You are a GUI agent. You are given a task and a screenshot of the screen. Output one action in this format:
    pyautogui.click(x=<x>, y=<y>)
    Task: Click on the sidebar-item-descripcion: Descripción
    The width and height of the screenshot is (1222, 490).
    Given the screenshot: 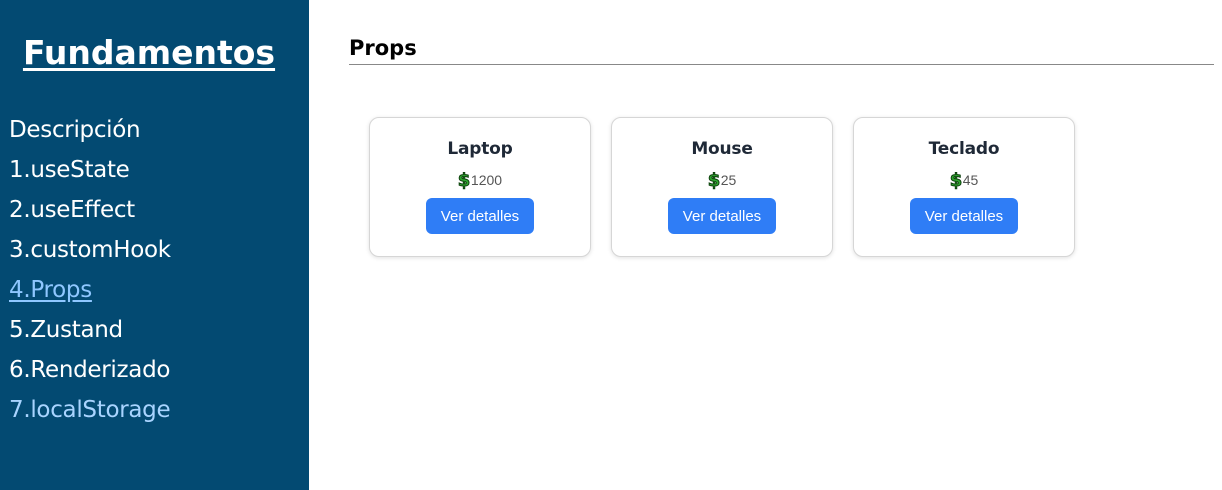 What is the action you would take?
    pyautogui.click(x=90, y=130)
    